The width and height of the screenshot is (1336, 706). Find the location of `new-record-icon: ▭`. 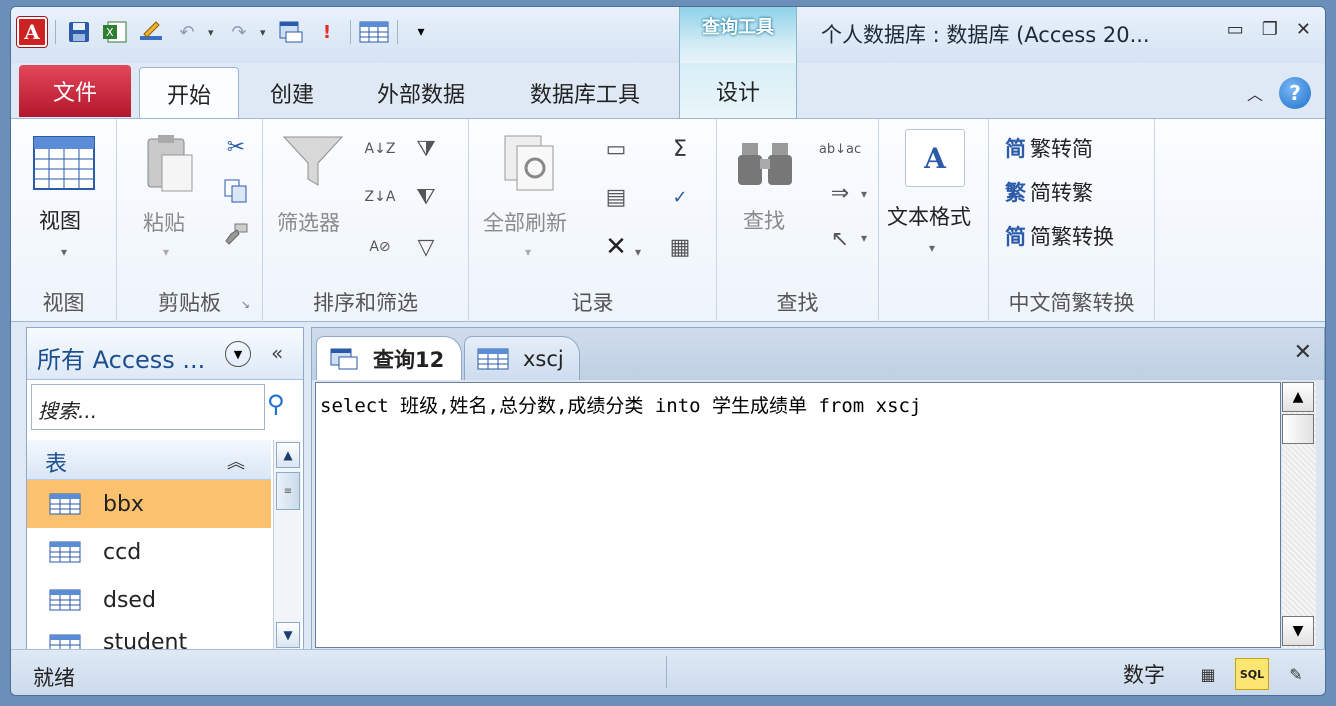

new-record-icon: ▭ is located at coordinates (616, 149).